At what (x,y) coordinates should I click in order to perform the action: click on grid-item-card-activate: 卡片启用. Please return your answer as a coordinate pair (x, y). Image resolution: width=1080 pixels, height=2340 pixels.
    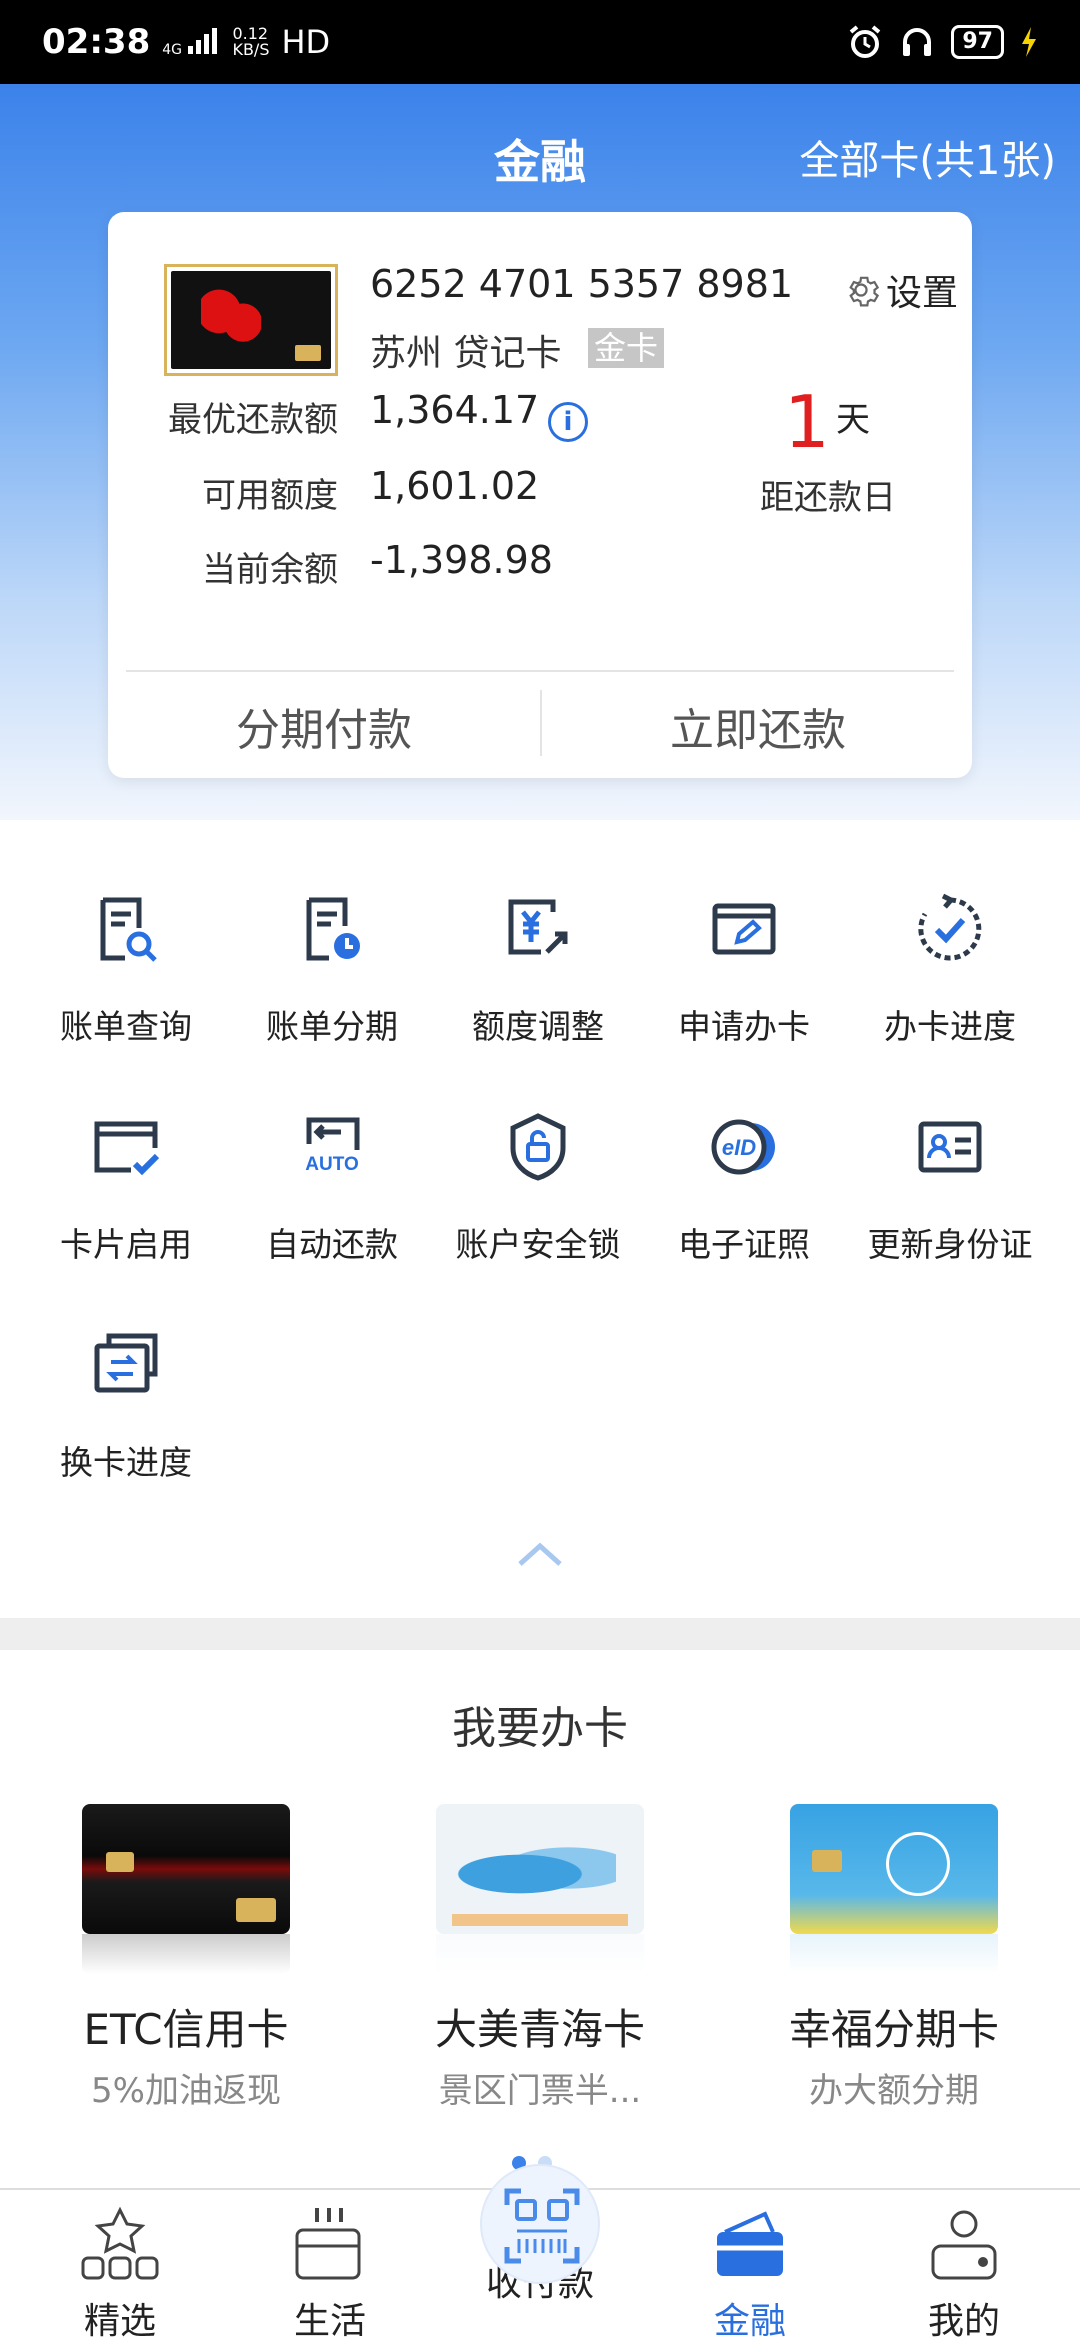
    Looking at the image, I should click on (126, 1170).